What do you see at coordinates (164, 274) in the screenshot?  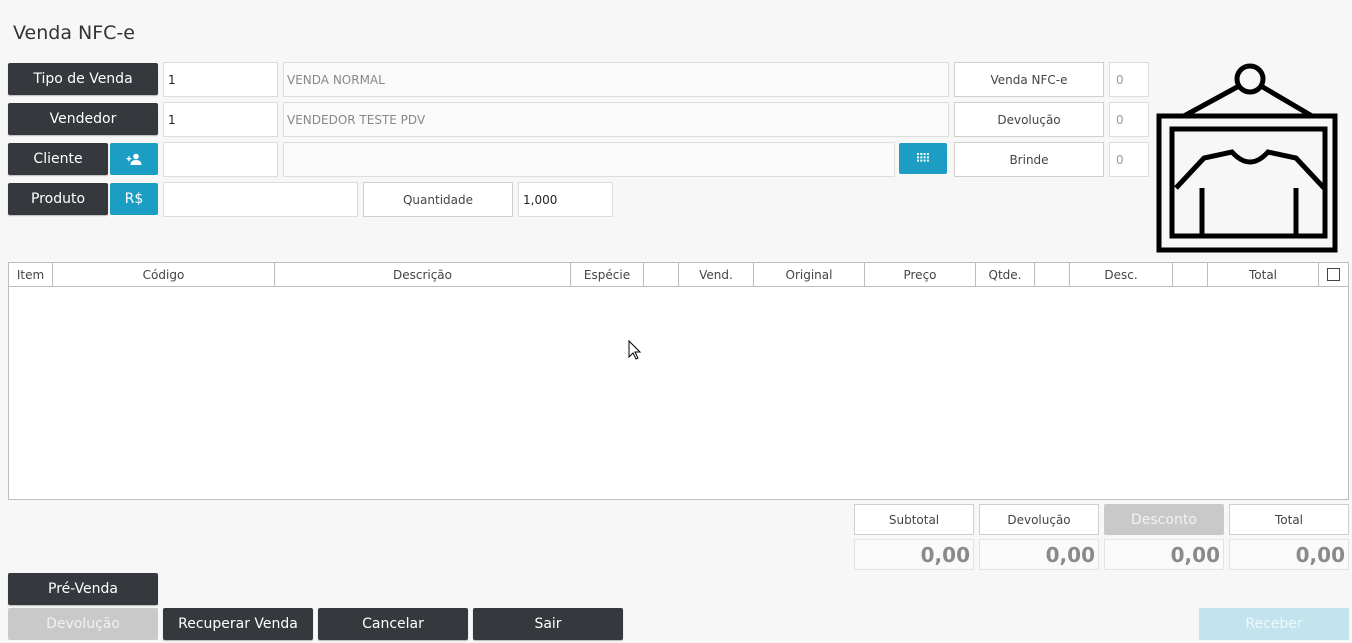 I see `col-codigo: Código` at bounding box center [164, 274].